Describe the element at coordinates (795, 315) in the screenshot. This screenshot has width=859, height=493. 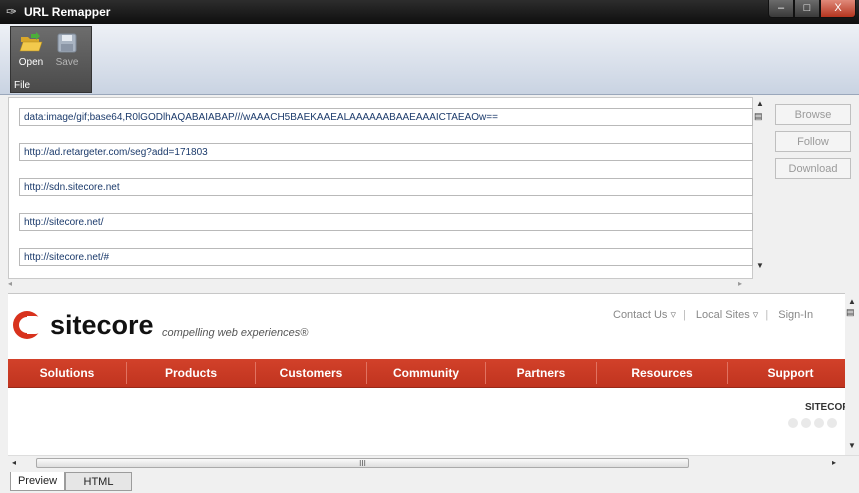
I see `sign-in-link: Sign-In` at that location.